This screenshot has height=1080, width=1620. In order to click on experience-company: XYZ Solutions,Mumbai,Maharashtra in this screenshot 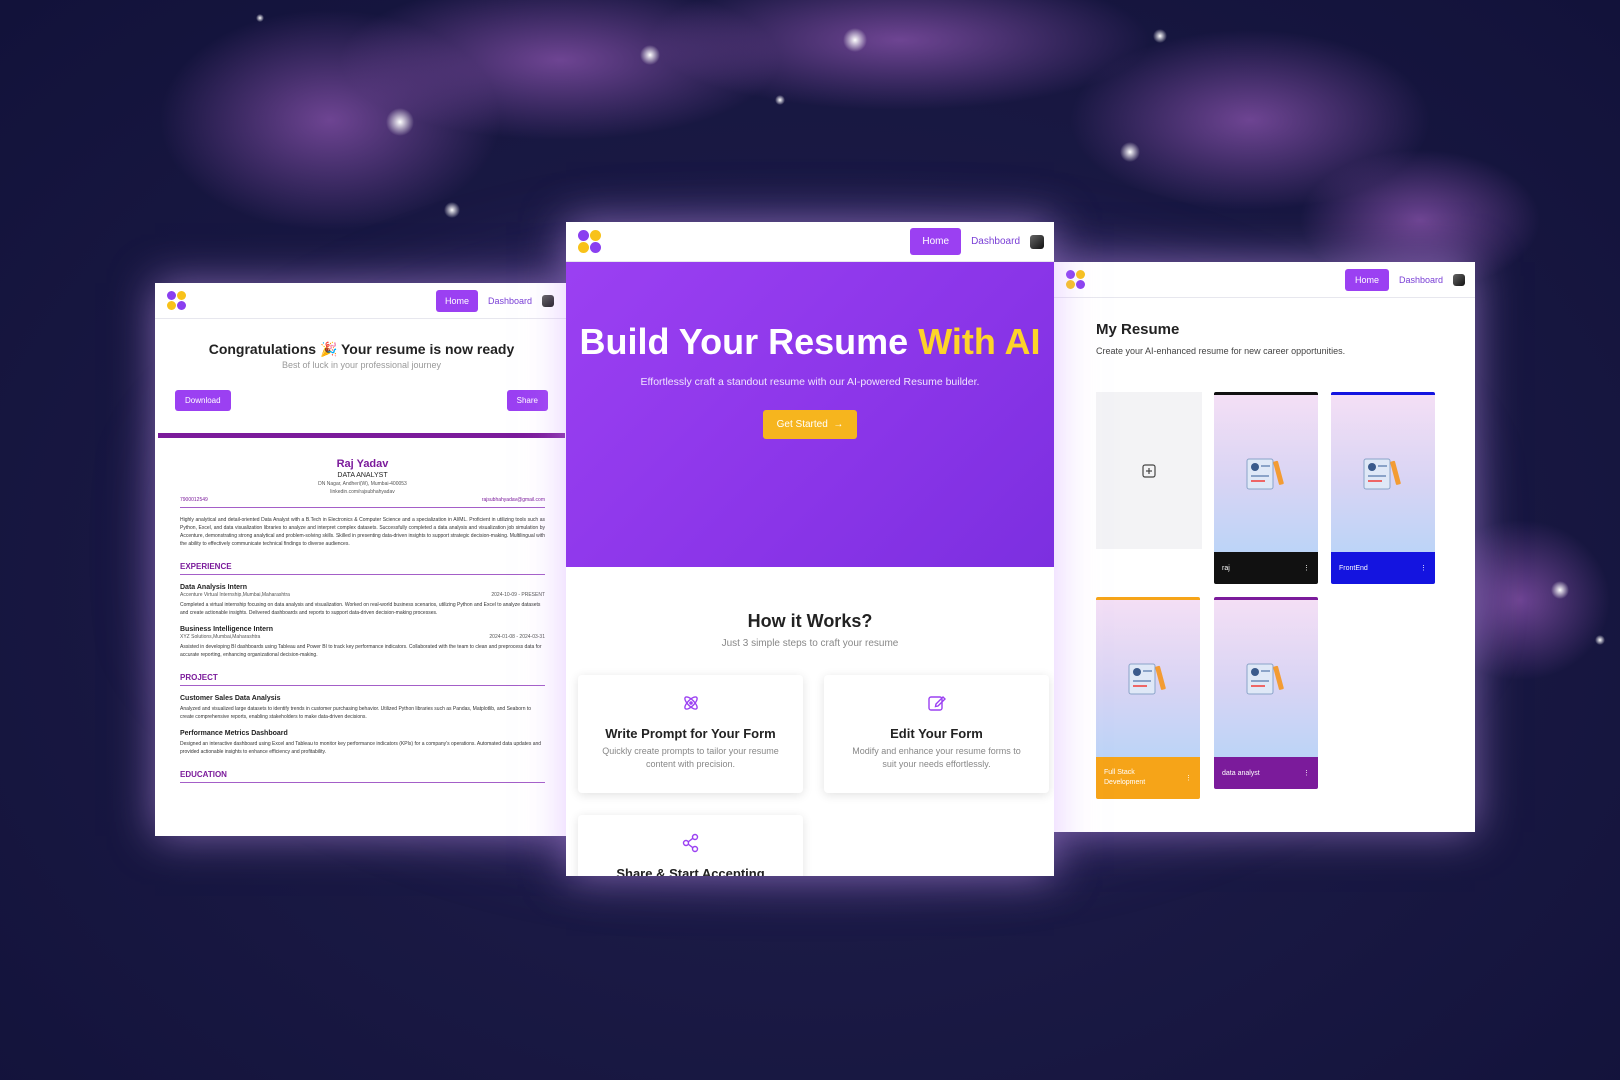, I will do `click(220, 637)`.